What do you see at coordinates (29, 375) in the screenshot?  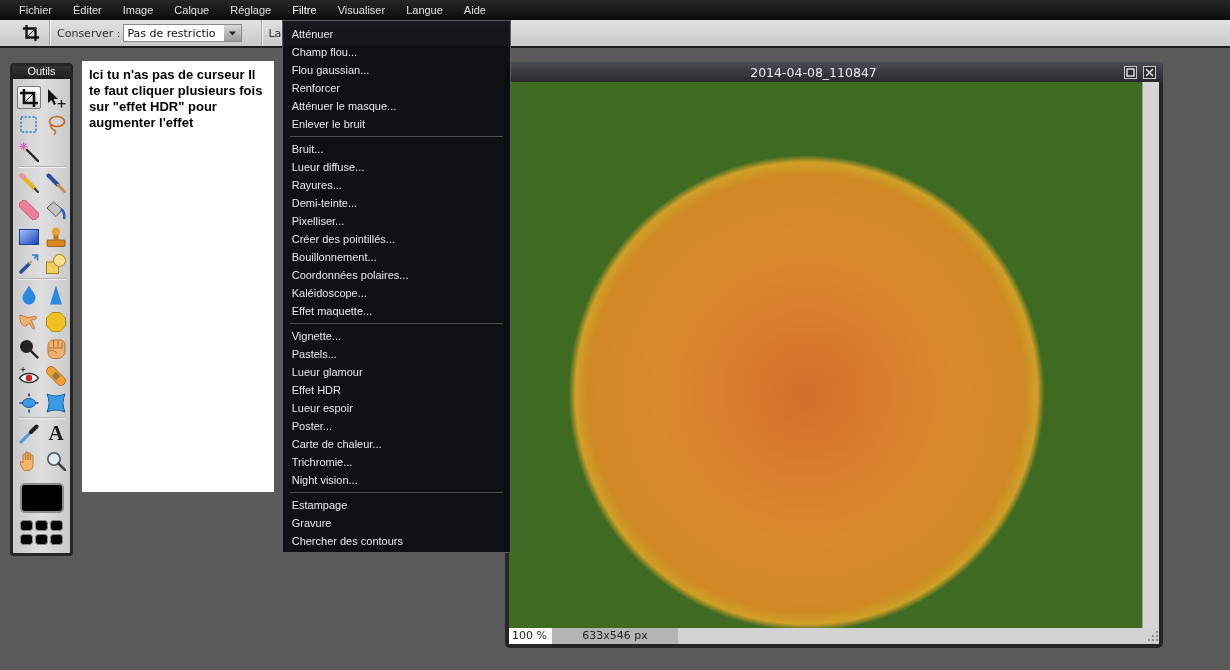 I see `eye-icon` at bounding box center [29, 375].